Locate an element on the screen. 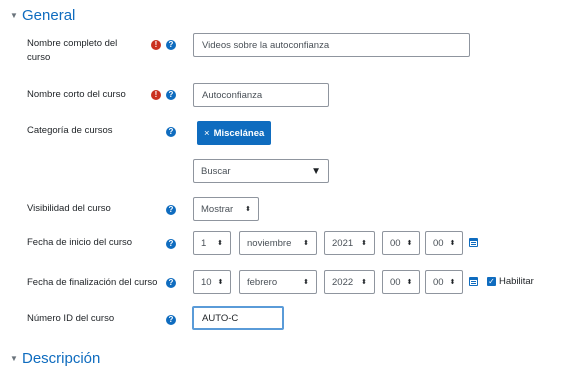  startdate-hour-select: 00 ⬍ is located at coordinates (401, 243).